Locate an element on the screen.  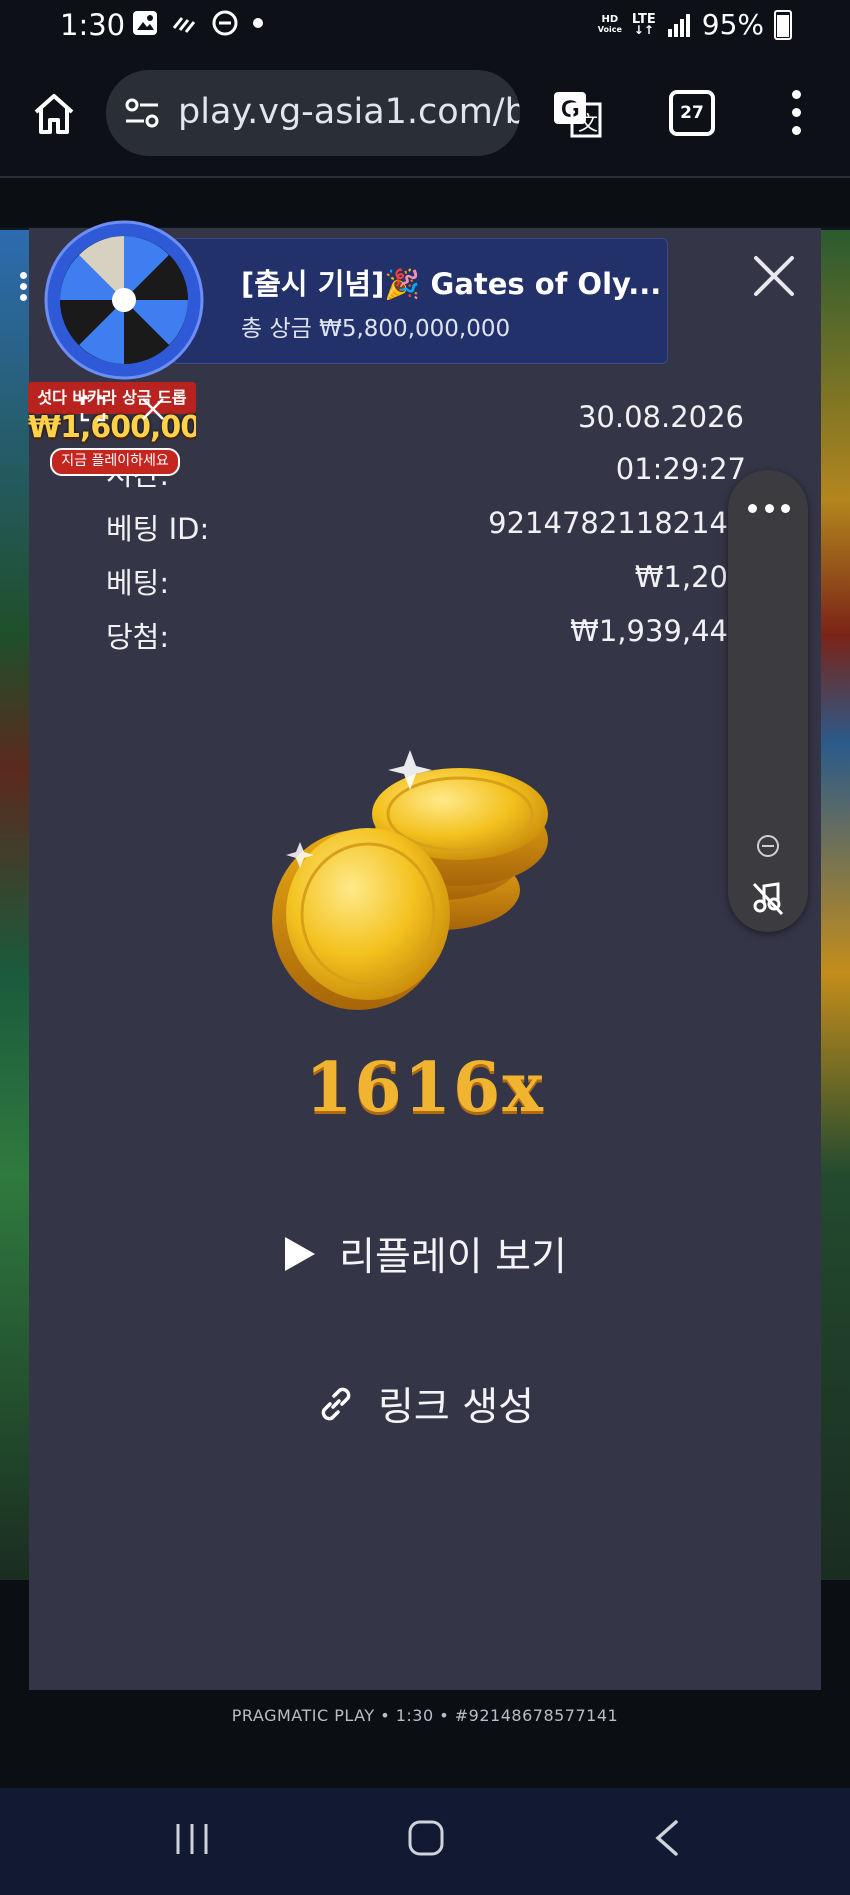
prize-wheel-badge: 섯다 바카라 상금 드롭 ₩1,600,000,000 지금 플레이하세요 is located at coordinates (112, 429).